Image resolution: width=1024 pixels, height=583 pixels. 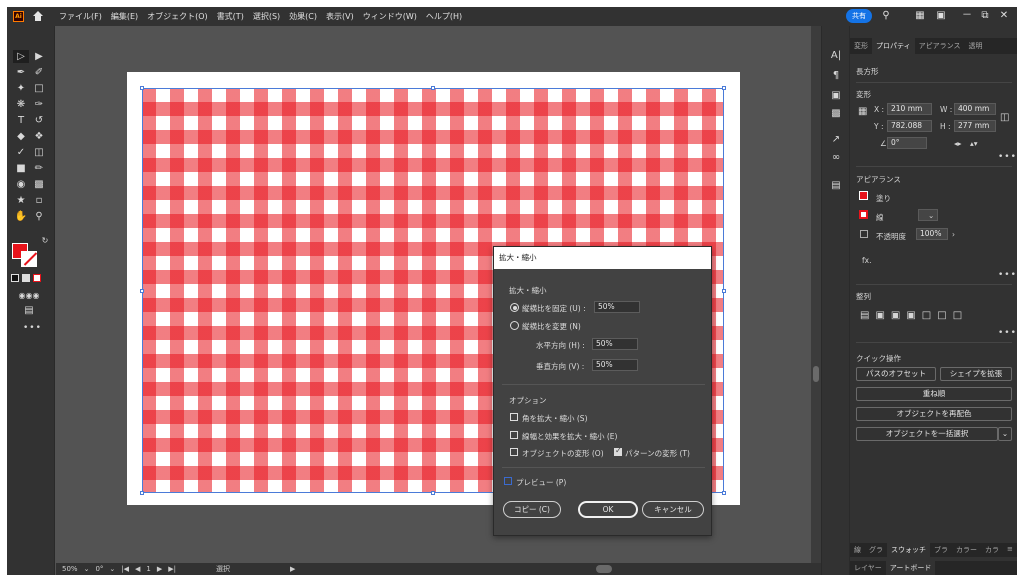 I want to click on type-tool-icon: T, so click(x=21, y=120).